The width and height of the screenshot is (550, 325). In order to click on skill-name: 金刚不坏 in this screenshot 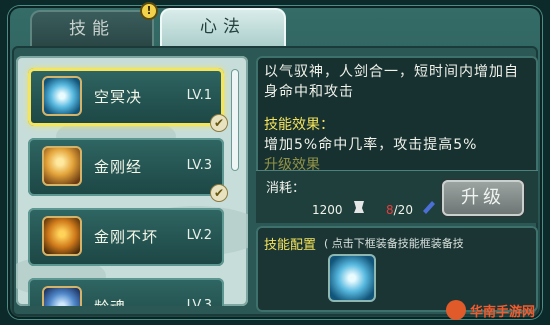, I will do `click(126, 237)`.